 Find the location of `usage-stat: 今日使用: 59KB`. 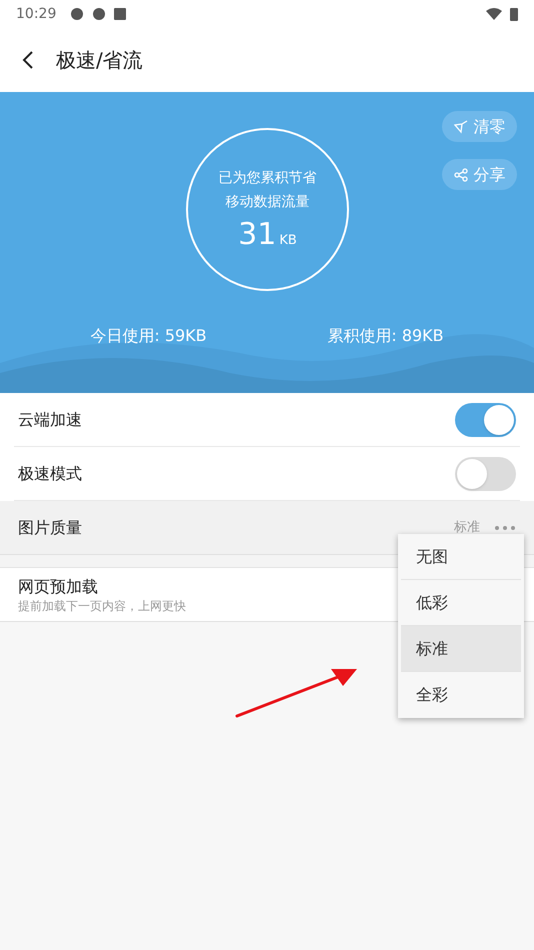

usage-stat: 今日使用: 59KB is located at coordinates (148, 336).